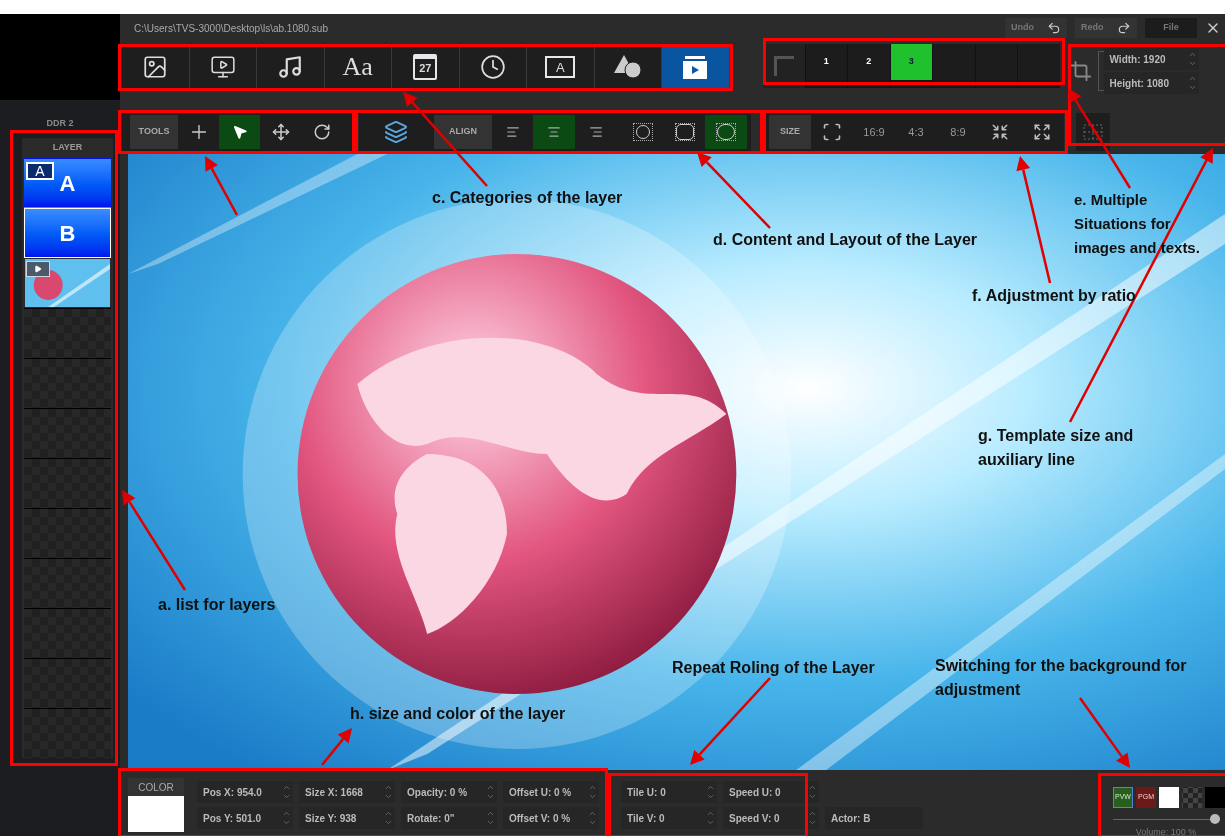 This screenshot has height=836, width=1225. I want to click on grid-icon, so click(1093, 132).